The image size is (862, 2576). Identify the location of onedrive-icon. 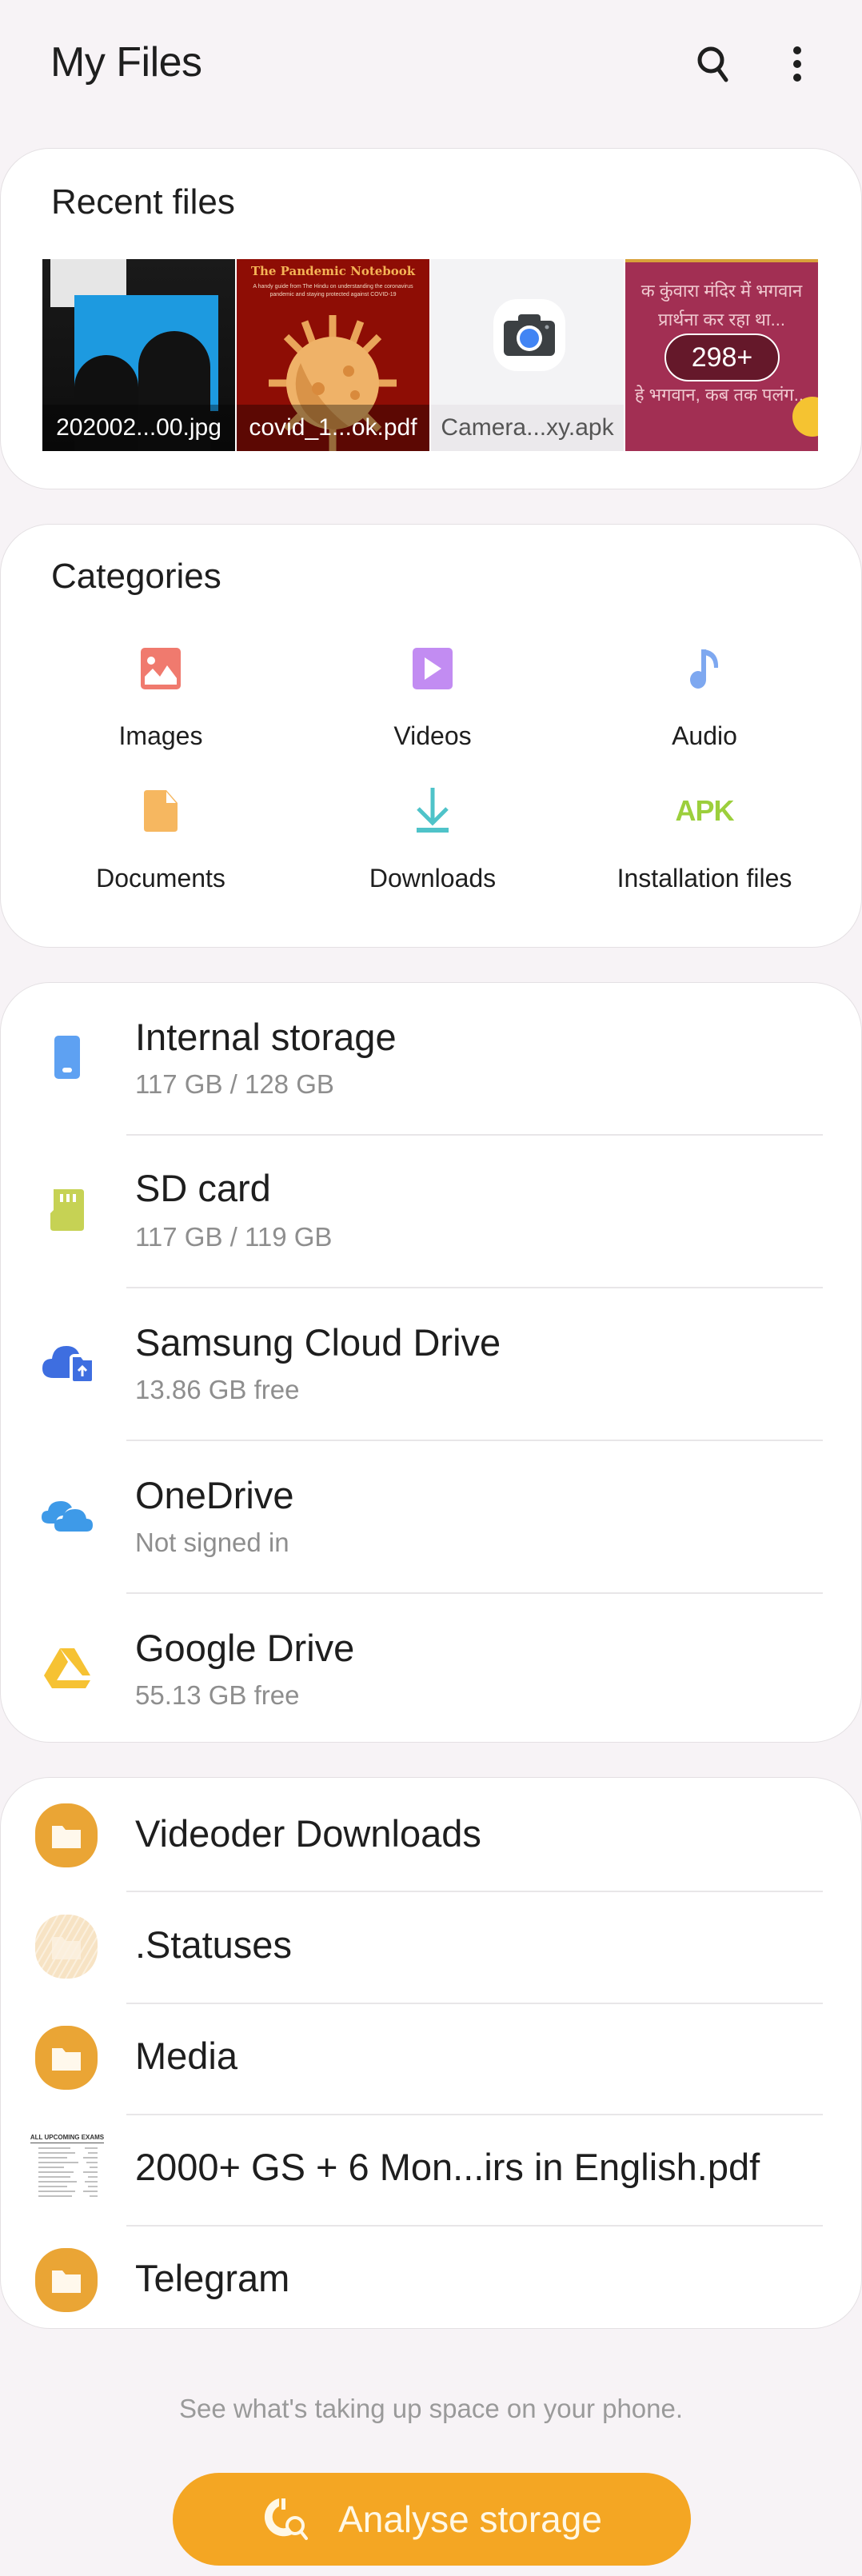
(67, 1516).